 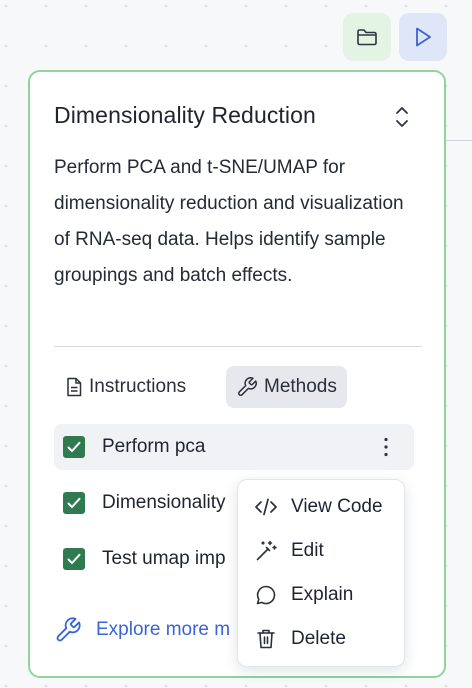 I want to click on magic-wand-icon, so click(x=266, y=550).